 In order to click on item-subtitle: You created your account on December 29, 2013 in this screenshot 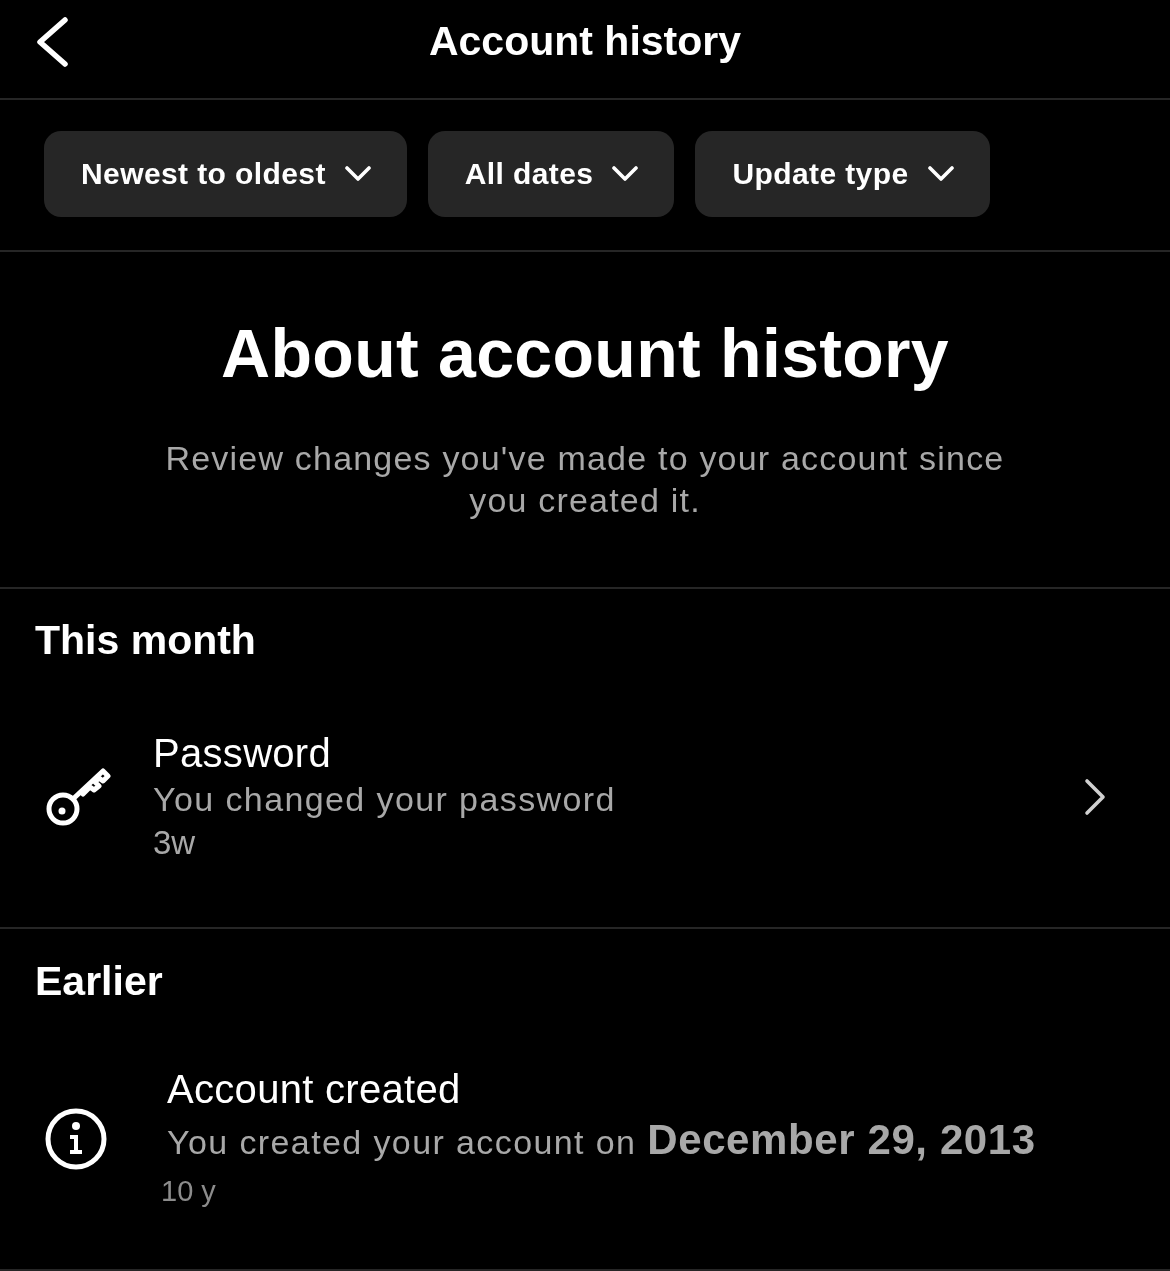, I will do `click(601, 1140)`.